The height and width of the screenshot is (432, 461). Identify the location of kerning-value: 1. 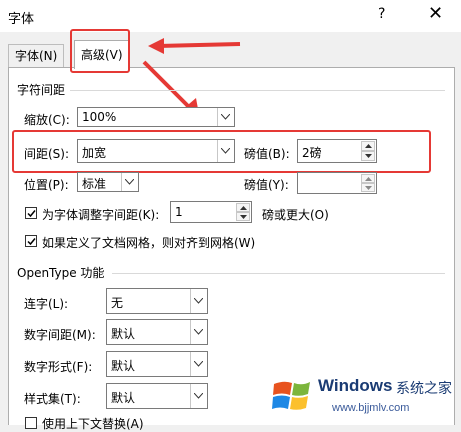
(179, 212).